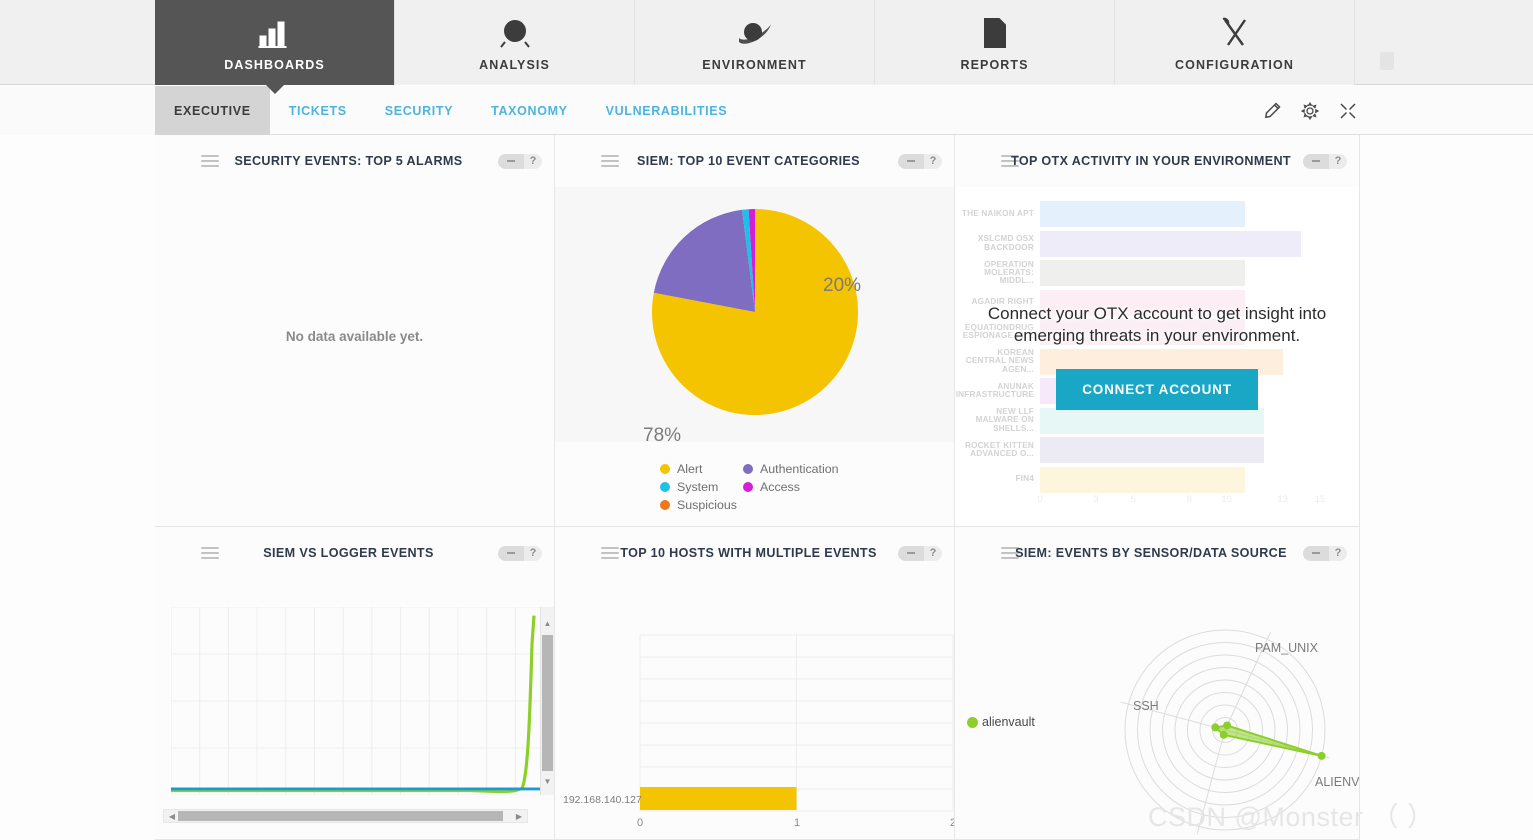 The height and width of the screenshot is (840, 1533). Describe the element at coordinates (515, 33) in the screenshot. I see `magnifier-activity-icon` at that location.